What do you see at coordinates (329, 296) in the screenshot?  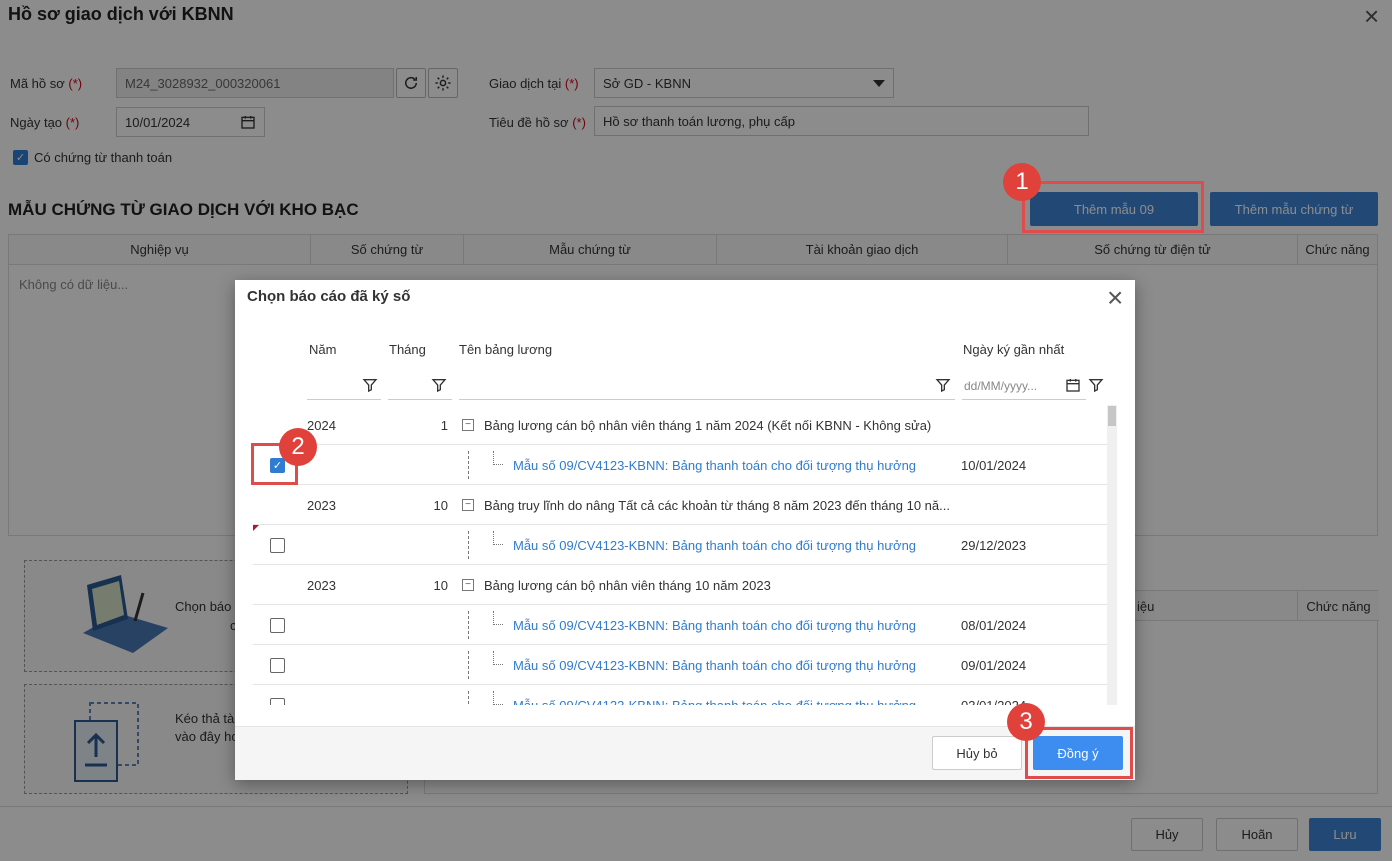 I see `modal-title: Chọn báo cáo đã ký số` at bounding box center [329, 296].